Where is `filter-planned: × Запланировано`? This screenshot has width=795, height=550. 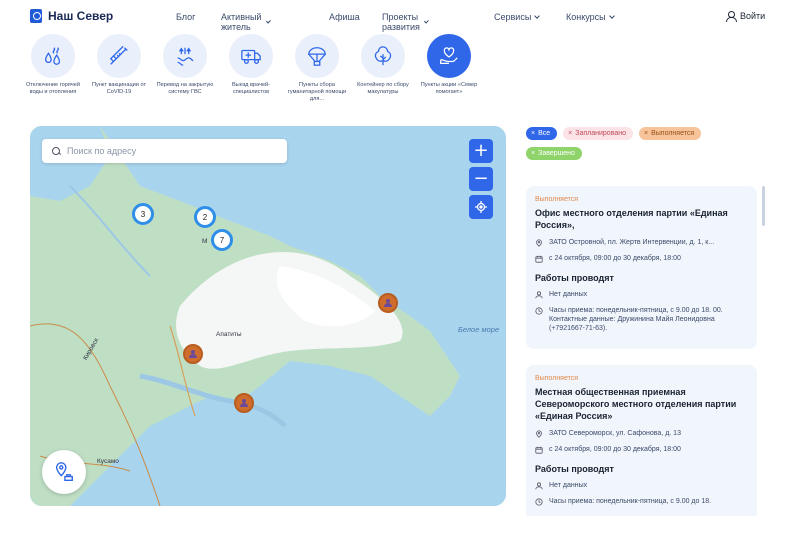 filter-planned: × Запланировано is located at coordinates (598, 133).